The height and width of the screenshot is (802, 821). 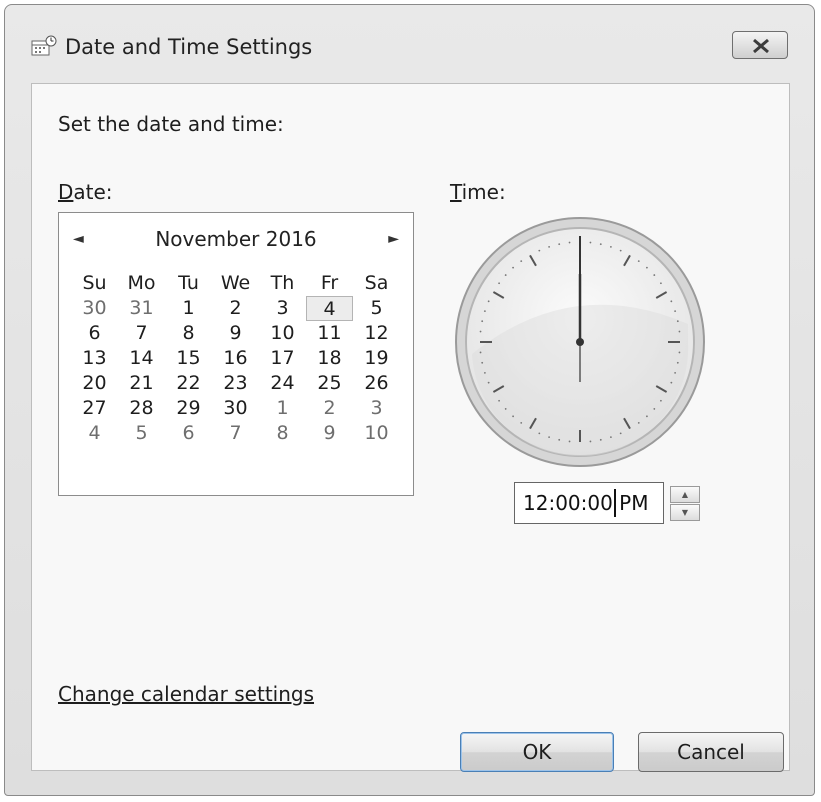 I want to click on calendar-day-other-month: 9, so click(x=329, y=433).